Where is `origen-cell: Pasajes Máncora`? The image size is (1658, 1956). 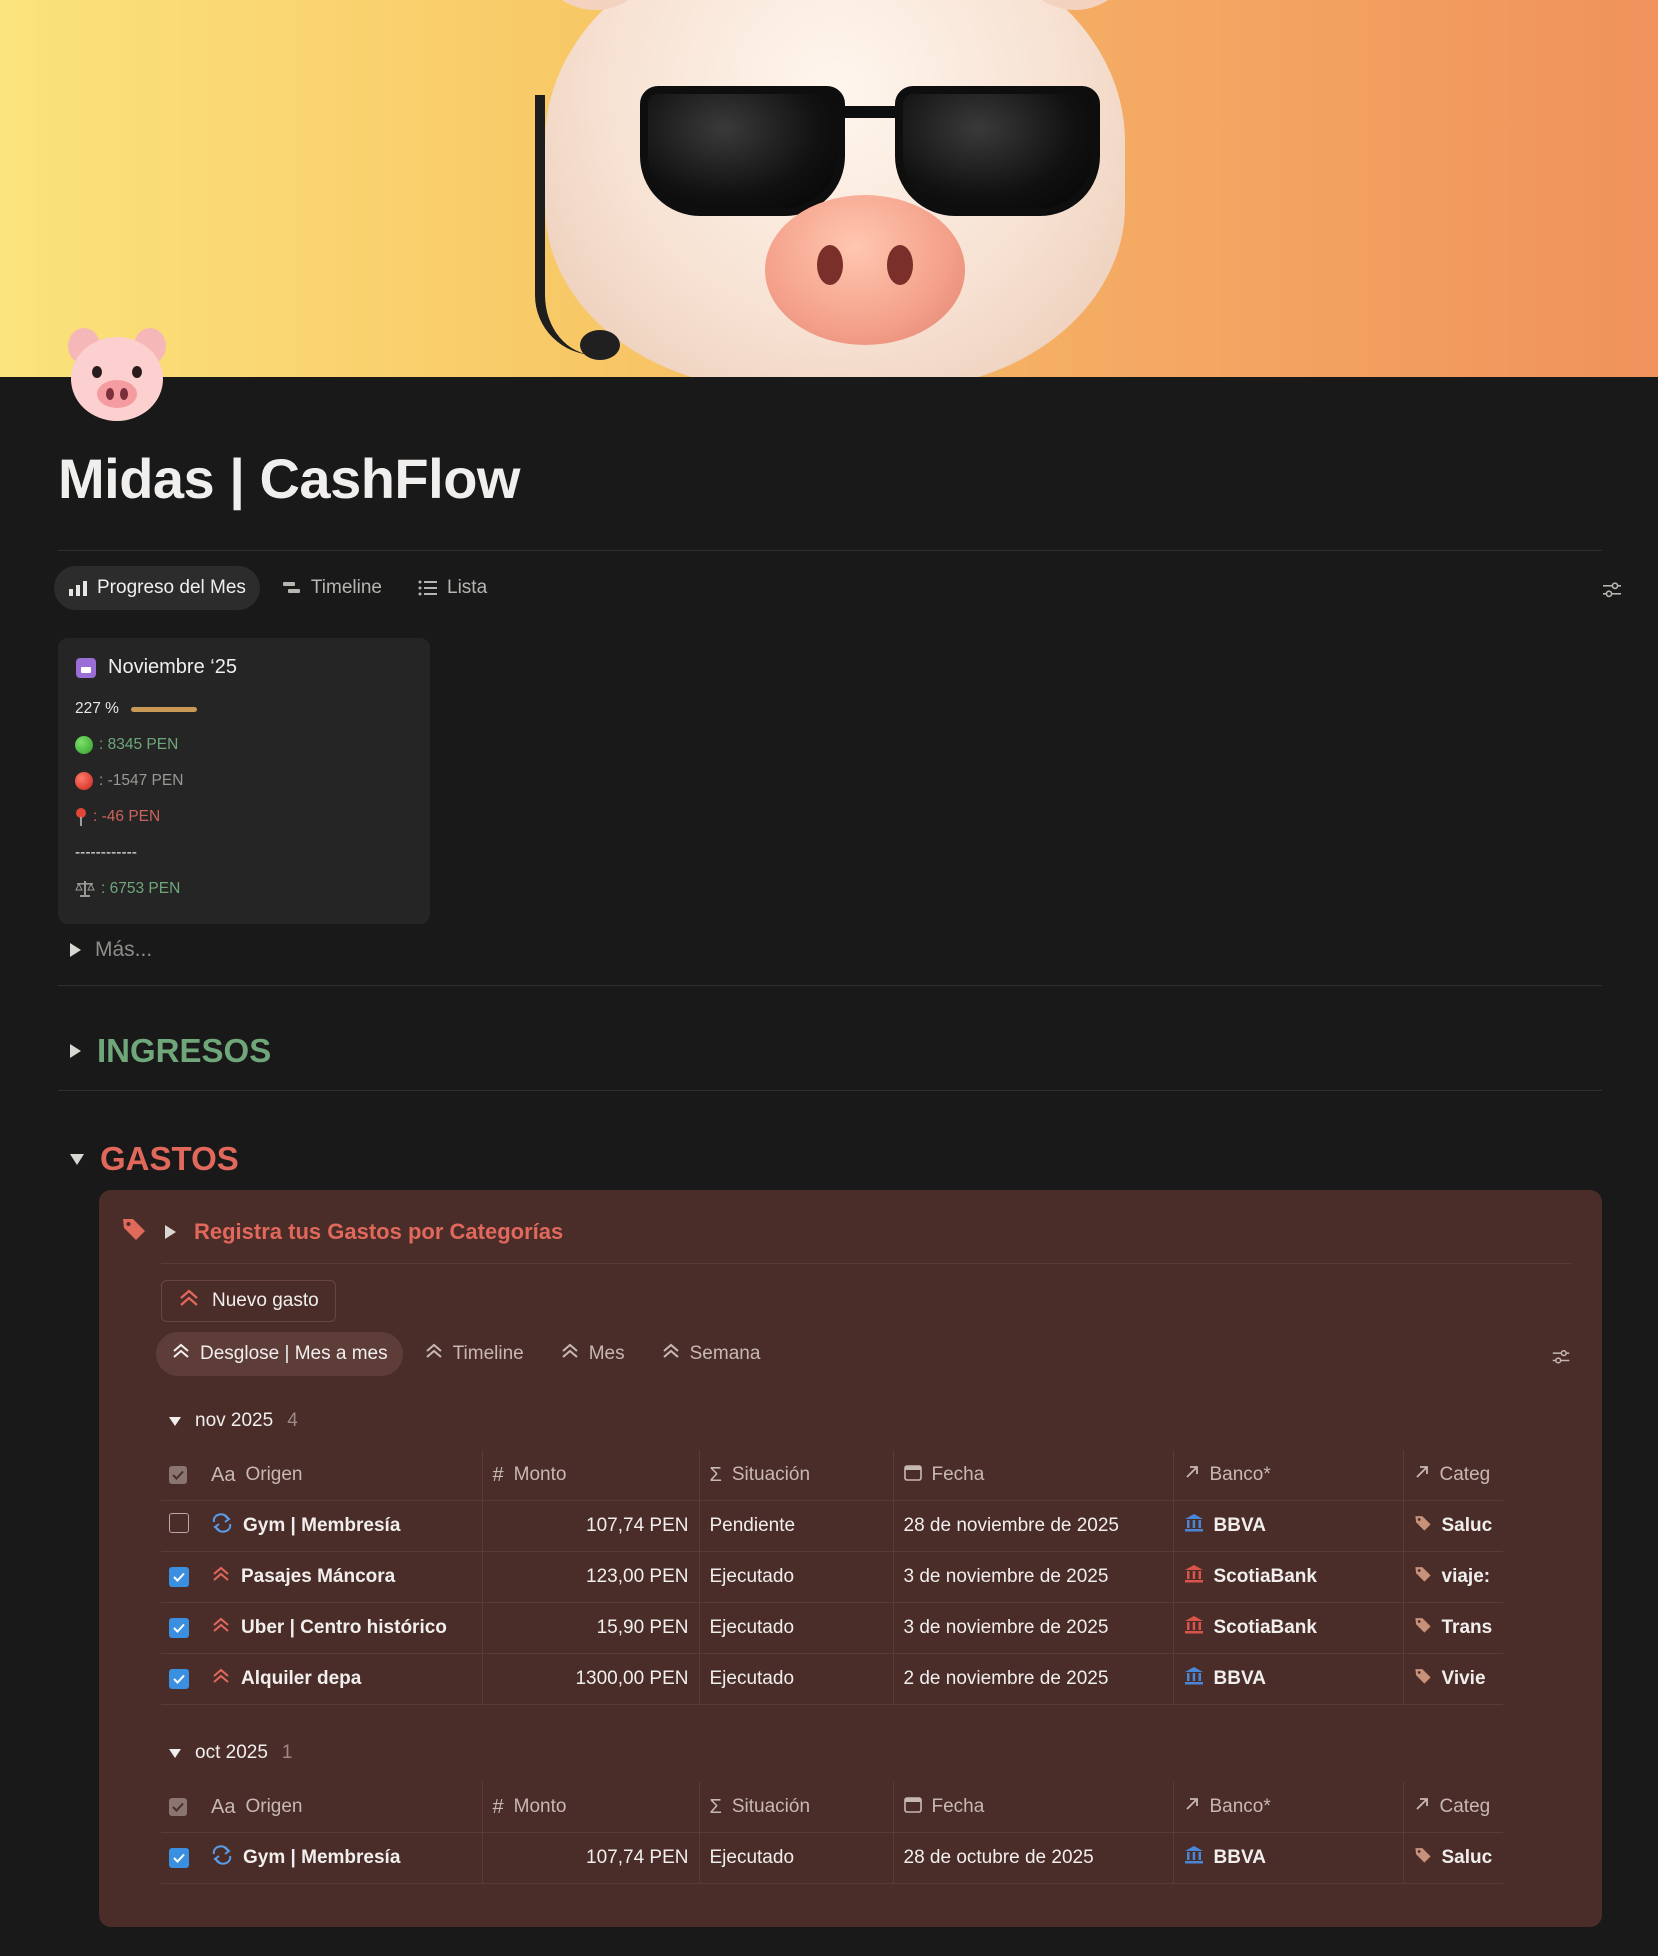 origen-cell: Pasajes Máncora is located at coordinates (318, 1576).